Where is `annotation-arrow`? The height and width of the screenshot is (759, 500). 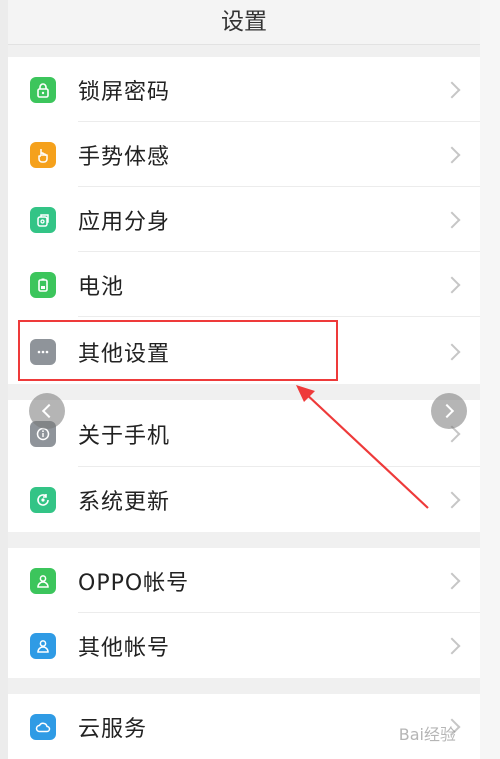 annotation-arrow is located at coordinates (362, 447).